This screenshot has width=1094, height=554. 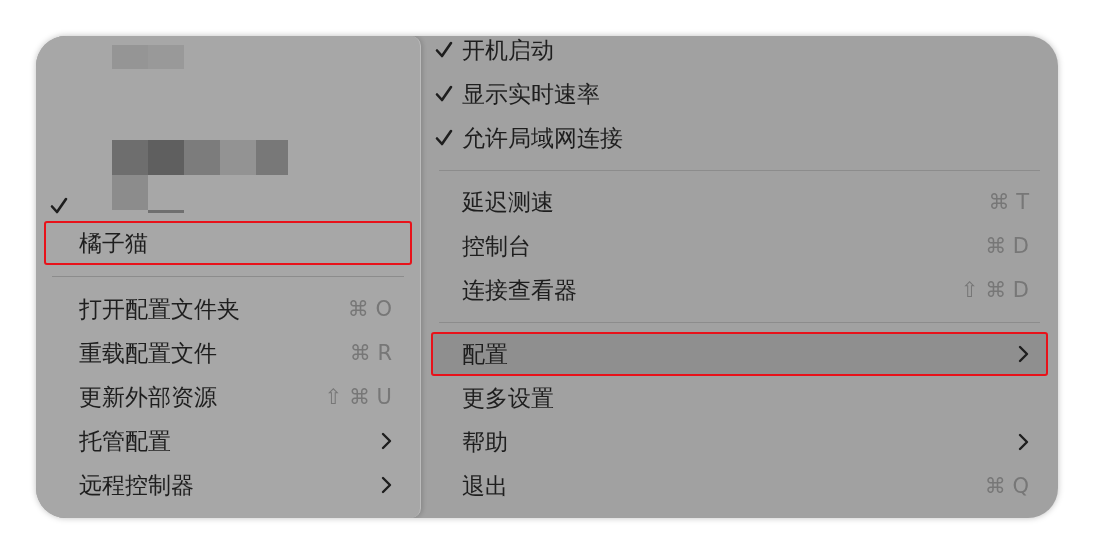 I want to click on menu-item: 配置, so click(x=739, y=354).